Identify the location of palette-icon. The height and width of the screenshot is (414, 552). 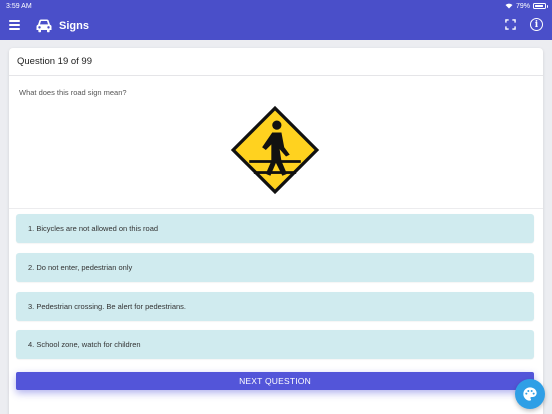
(530, 394).